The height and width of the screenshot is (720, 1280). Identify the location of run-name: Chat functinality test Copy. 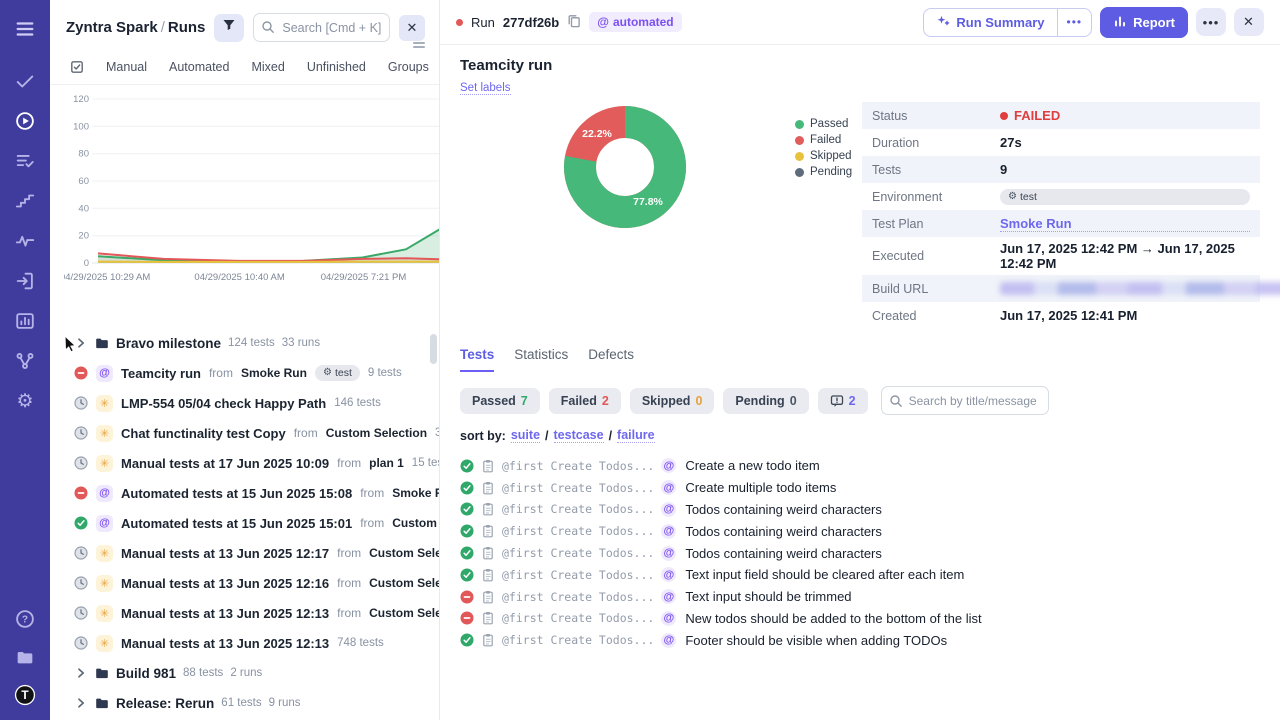
(203, 433).